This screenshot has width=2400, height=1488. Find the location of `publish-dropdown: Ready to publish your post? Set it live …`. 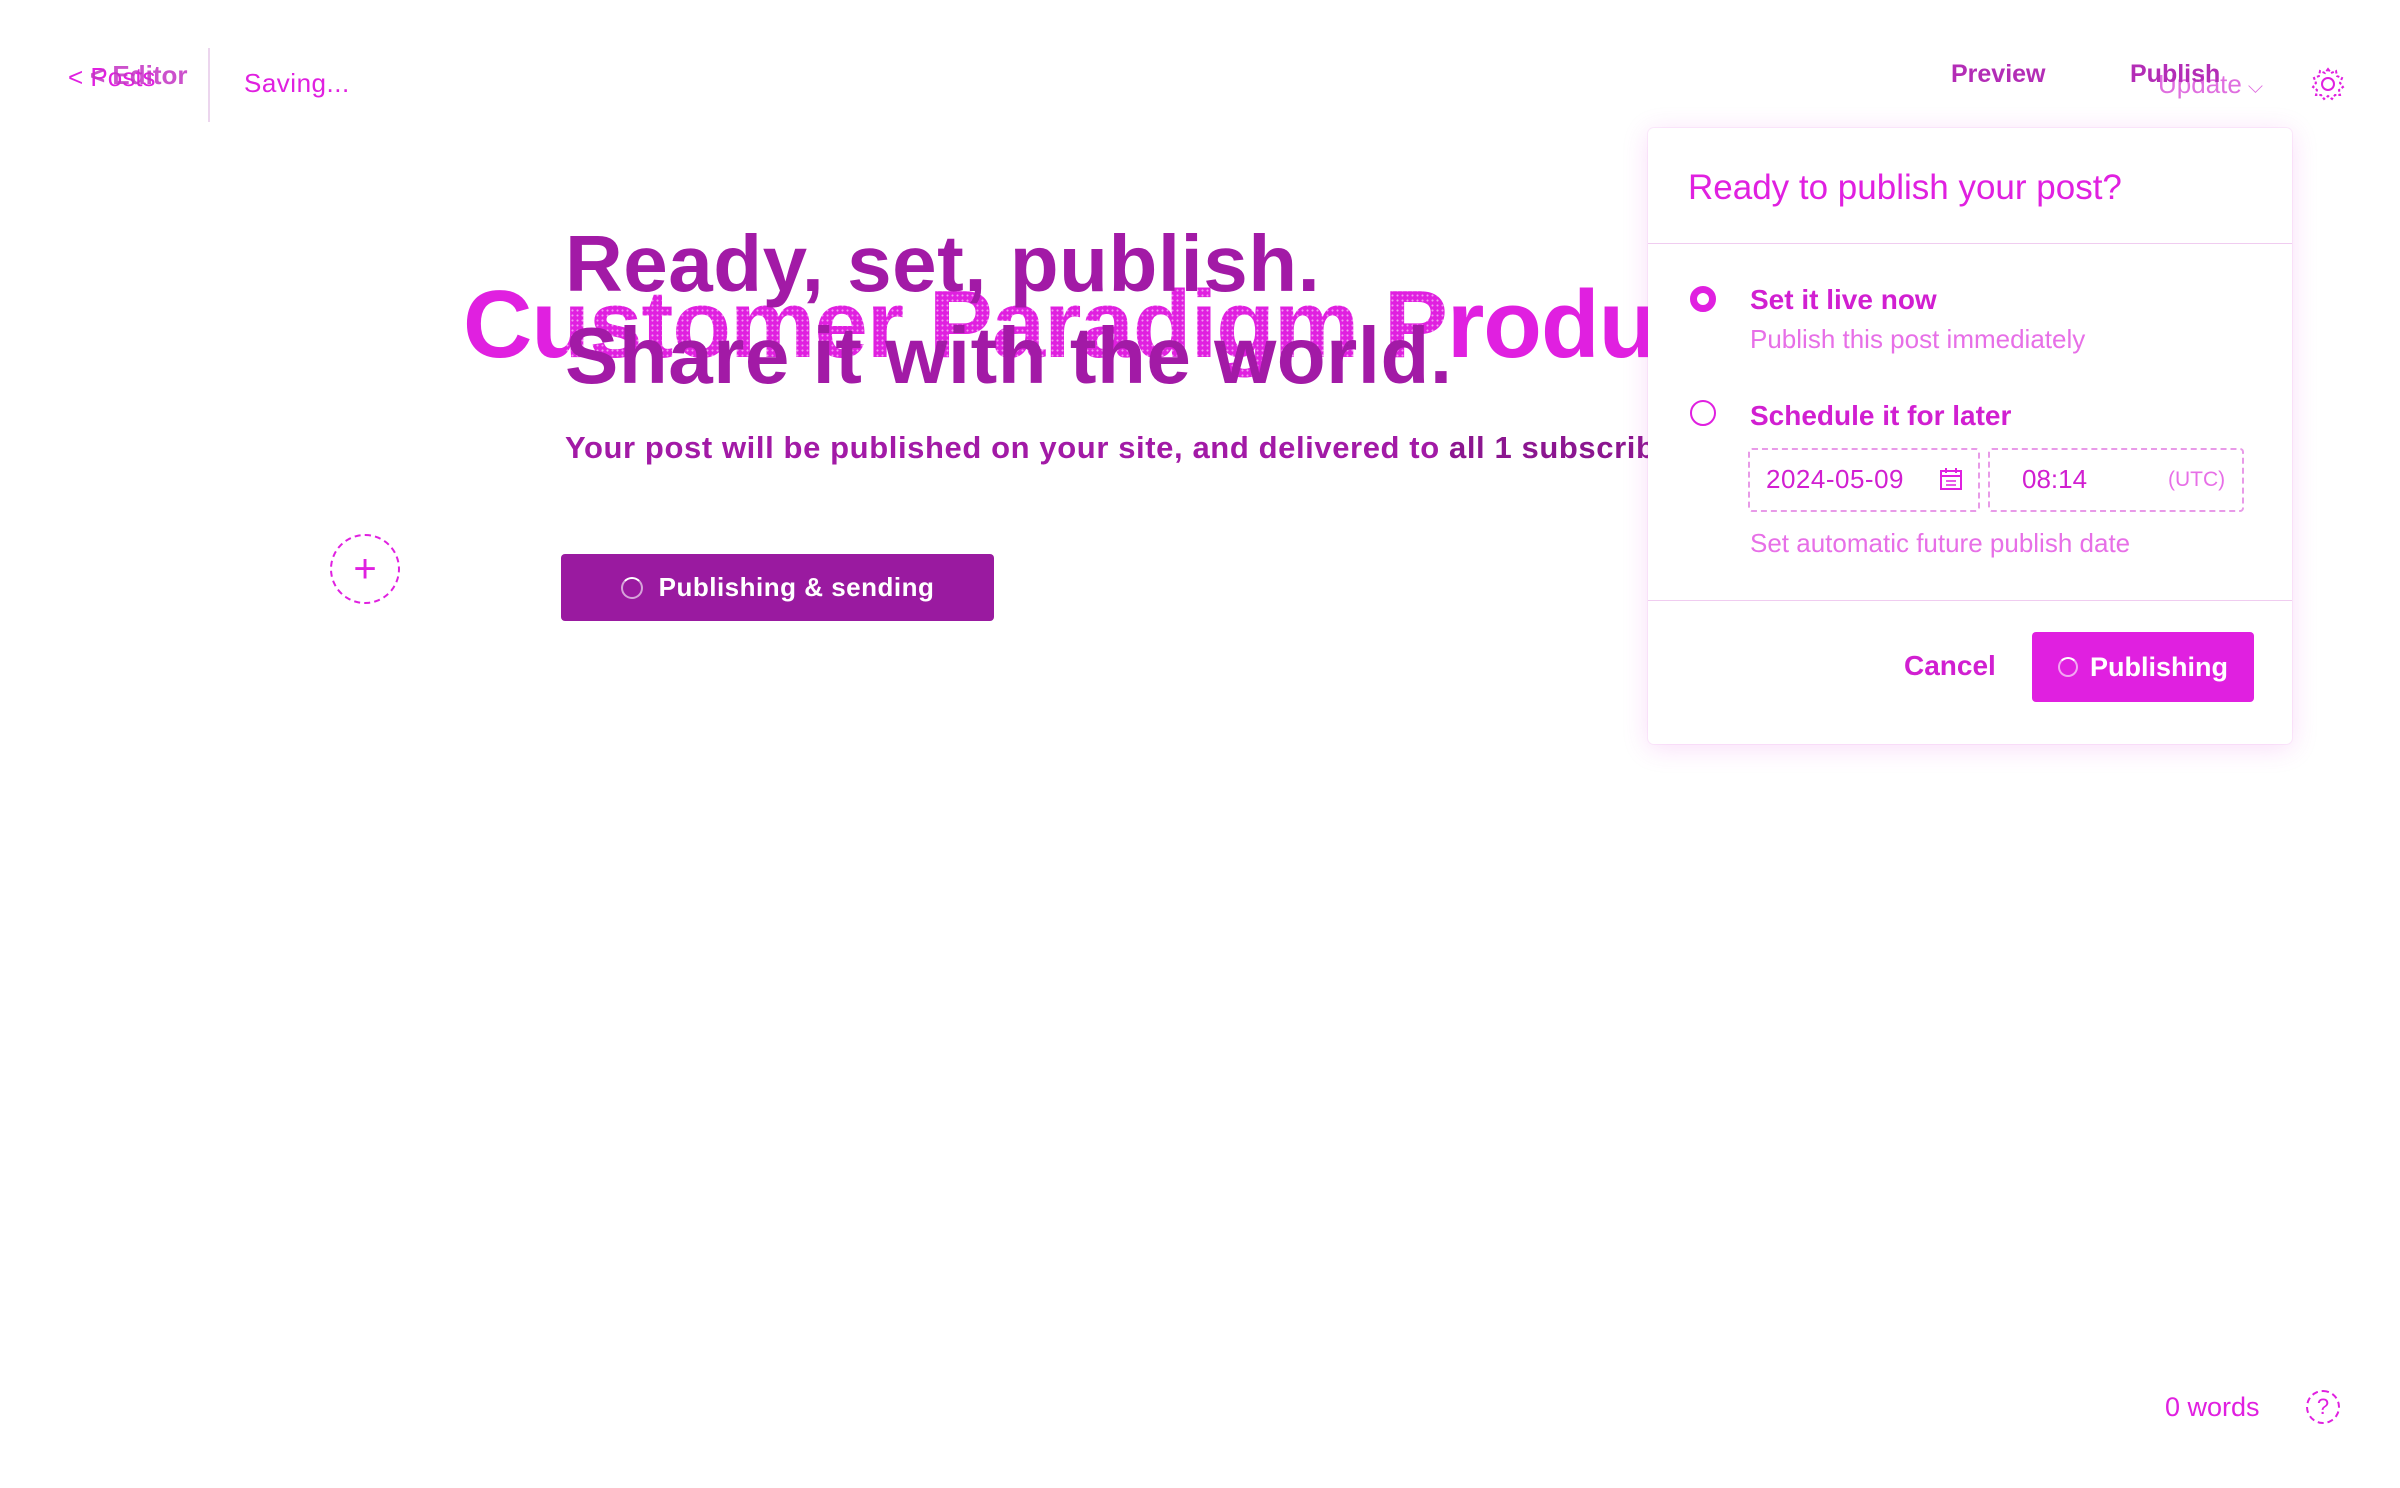

publish-dropdown: Ready to publish your post? Set it live … is located at coordinates (1970, 436).